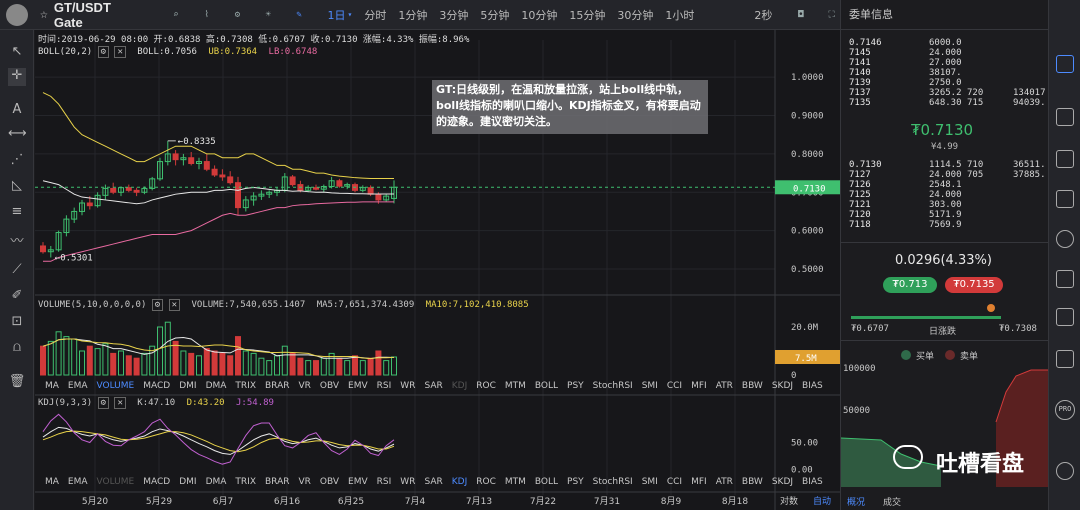 The width and height of the screenshot is (1080, 510). I want to click on interval-1h: 1小时, so click(679, 15).